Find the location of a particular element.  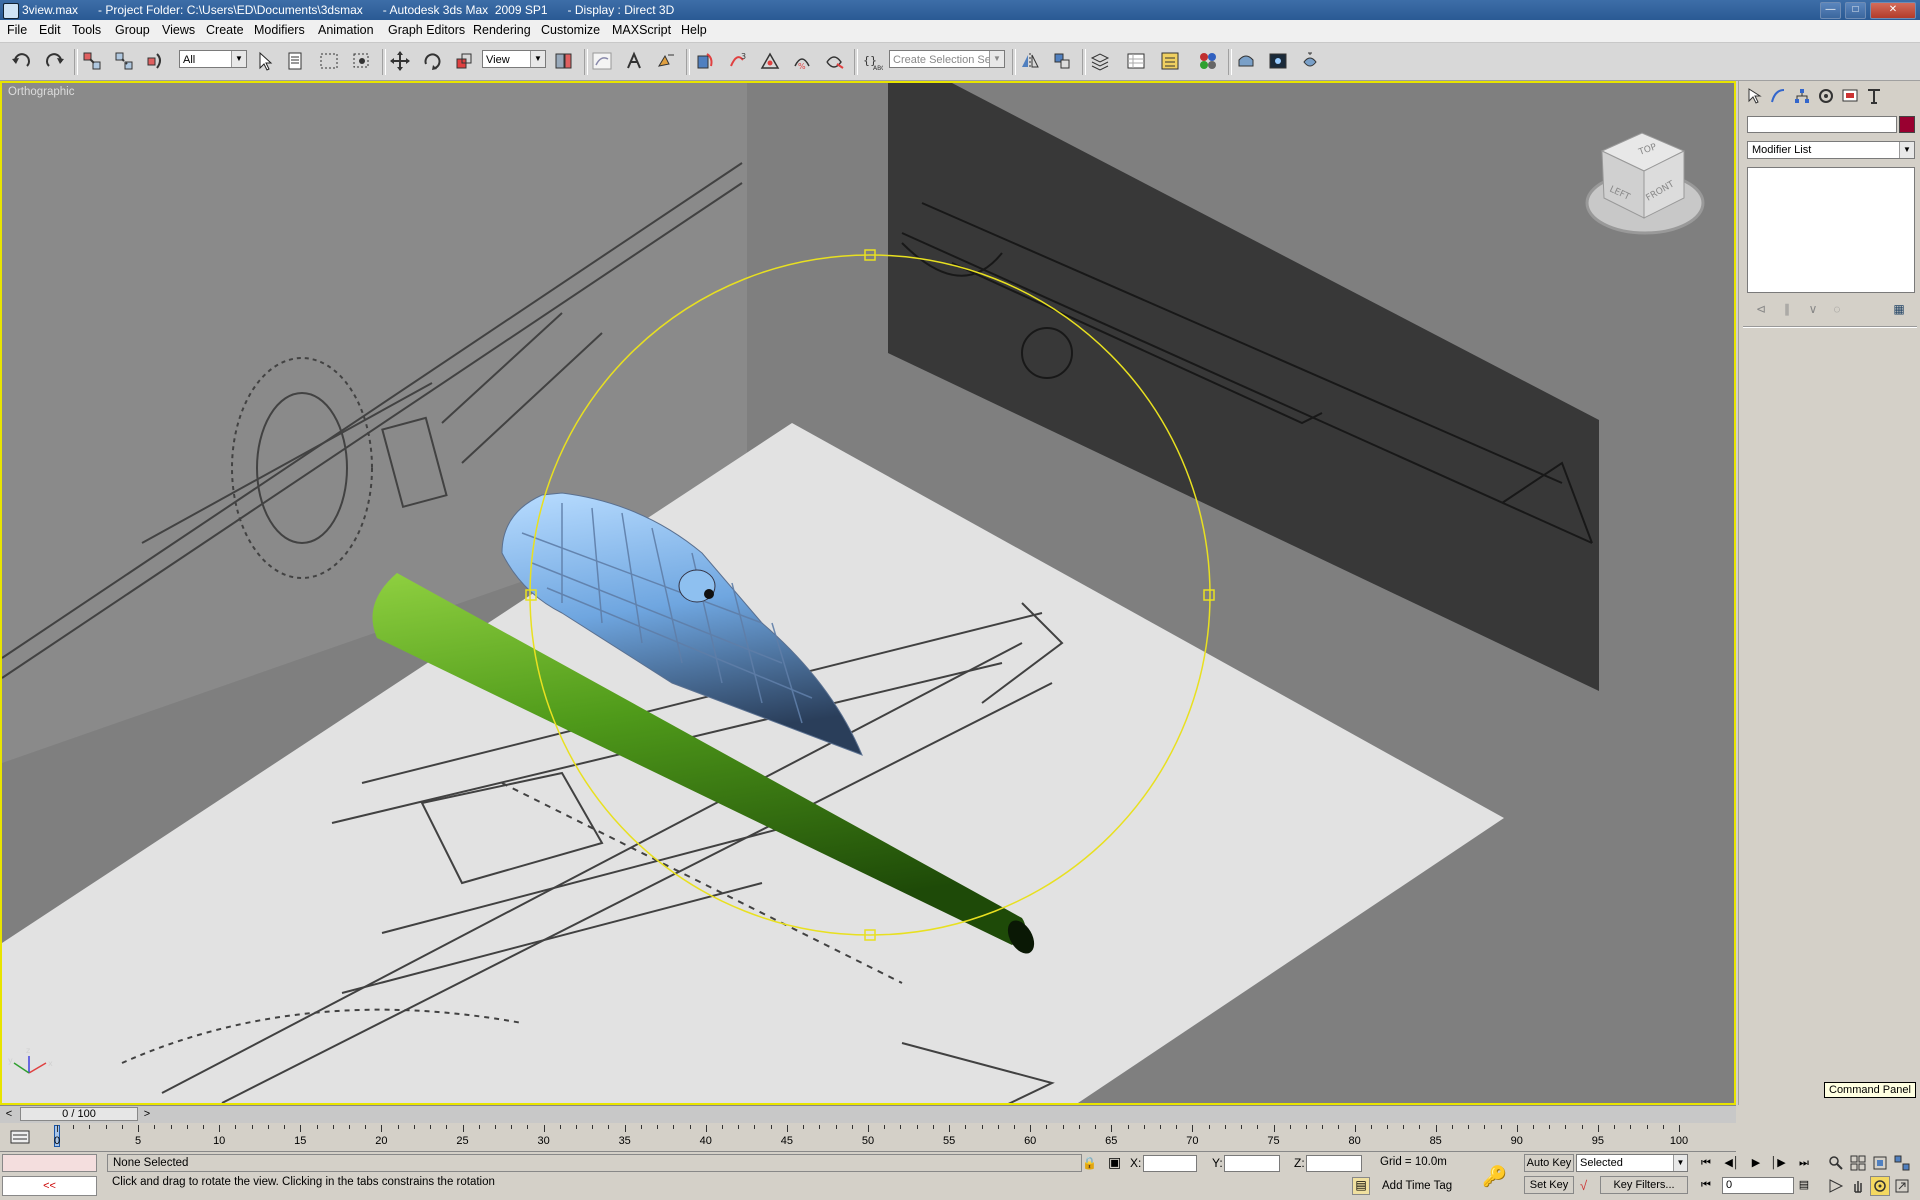

menu-modifiers: Modifiers is located at coordinates (279, 30).